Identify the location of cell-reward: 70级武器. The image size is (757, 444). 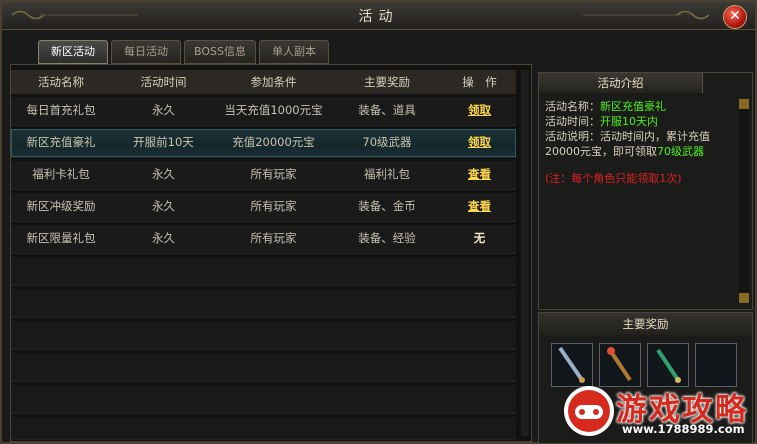
(387, 142).